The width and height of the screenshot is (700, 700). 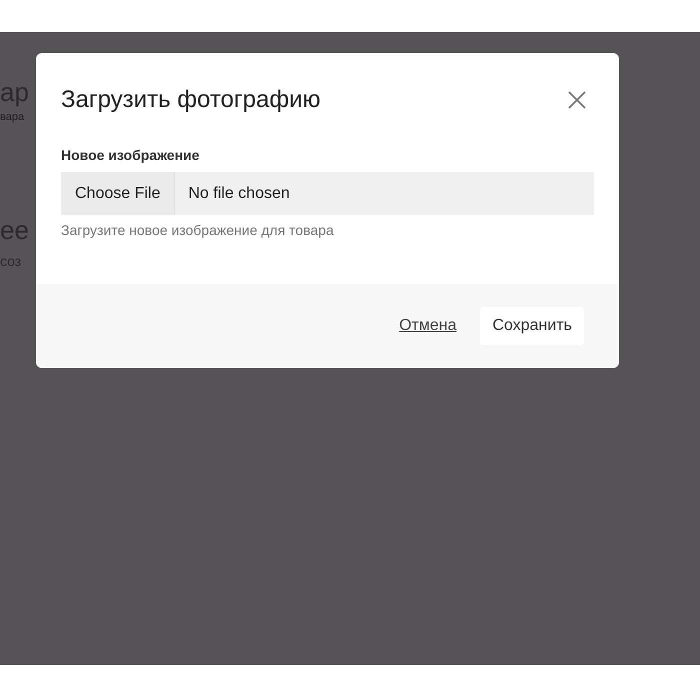 What do you see at coordinates (118, 193) in the screenshot?
I see `choose-file-button: Choose File` at bounding box center [118, 193].